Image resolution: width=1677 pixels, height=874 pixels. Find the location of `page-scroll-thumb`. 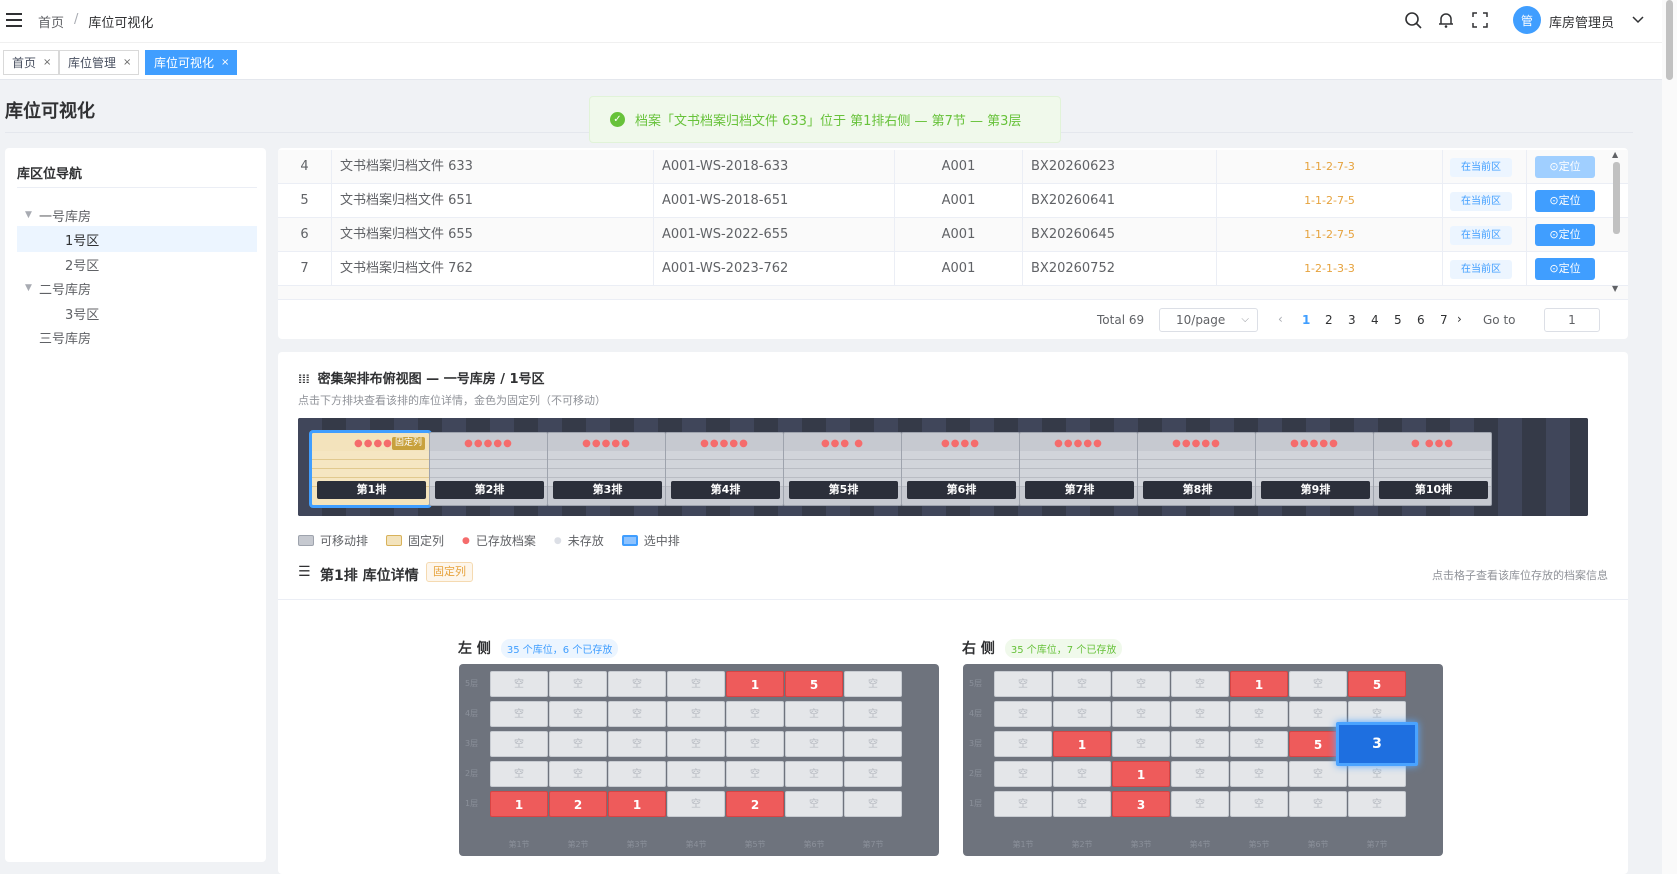

page-scroll-thumb is located at coordinates (1669, 40).